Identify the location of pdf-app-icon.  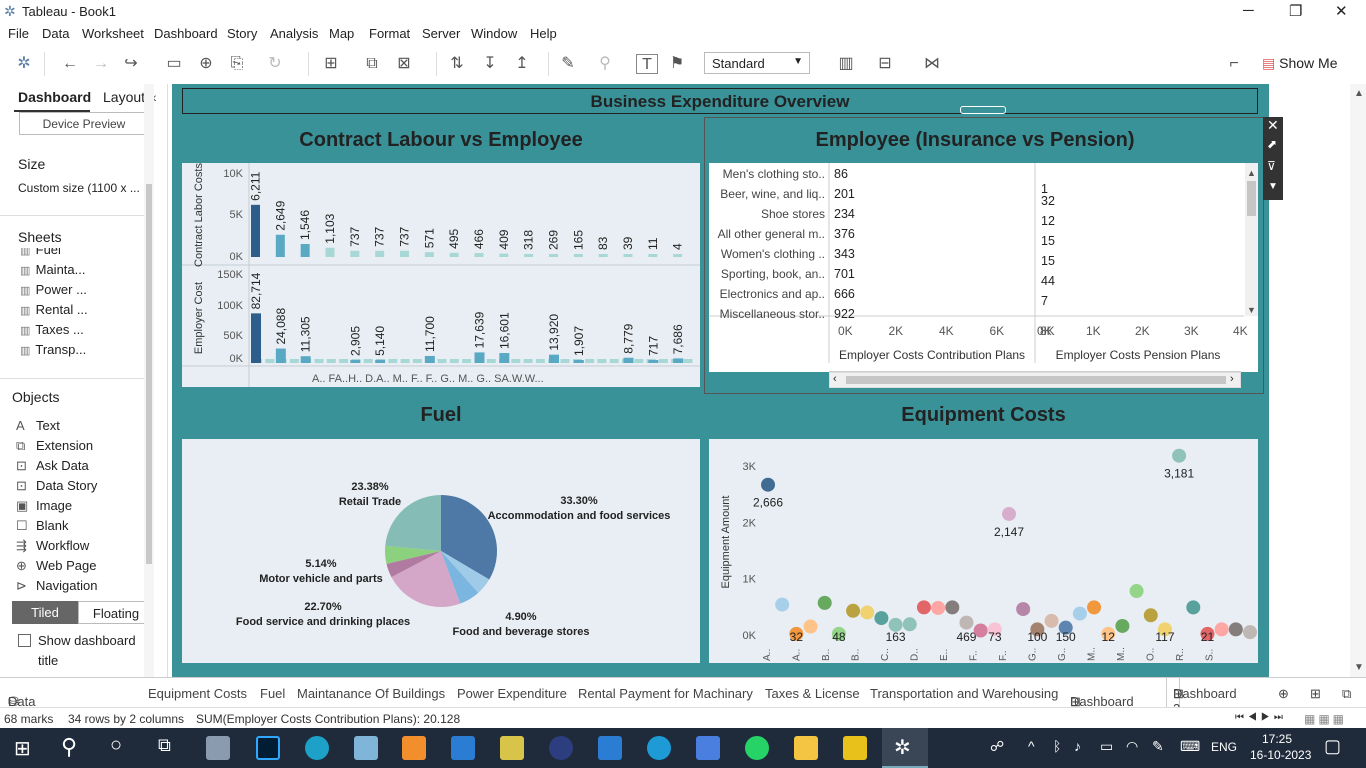
(855, 748).